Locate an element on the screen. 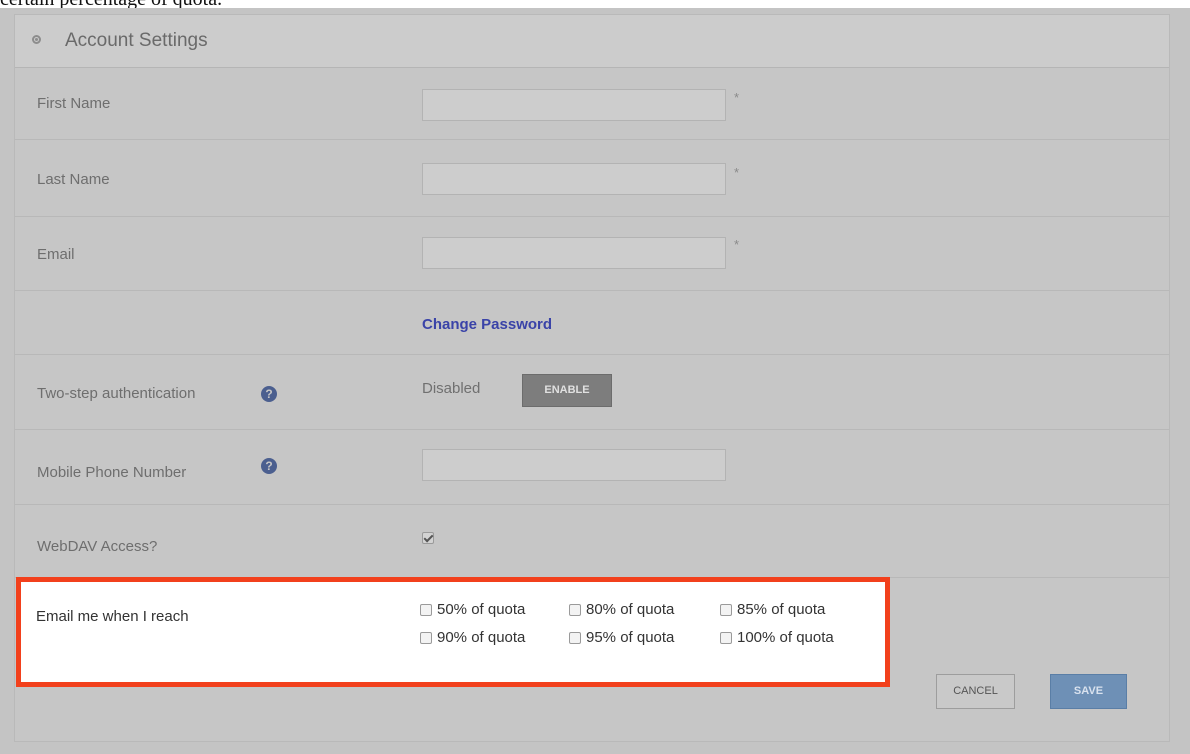  mobile-row: Mobile Phone Number ? is located at coordinates (592, 467).